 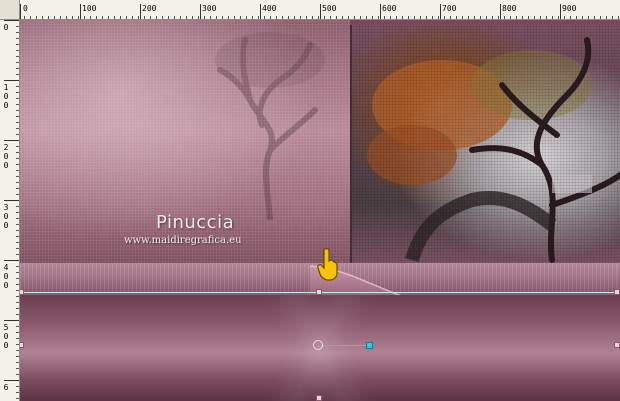 I want to click on ruler-top-label: 700, so click(x=449, y=8).